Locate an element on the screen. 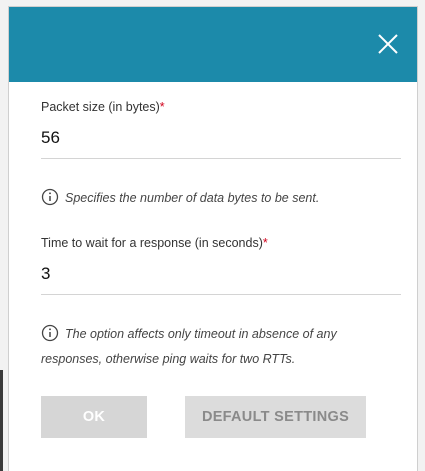 The width and height of the screenshot is (425, 471). timeout-input is located at coordinates (221, 275).